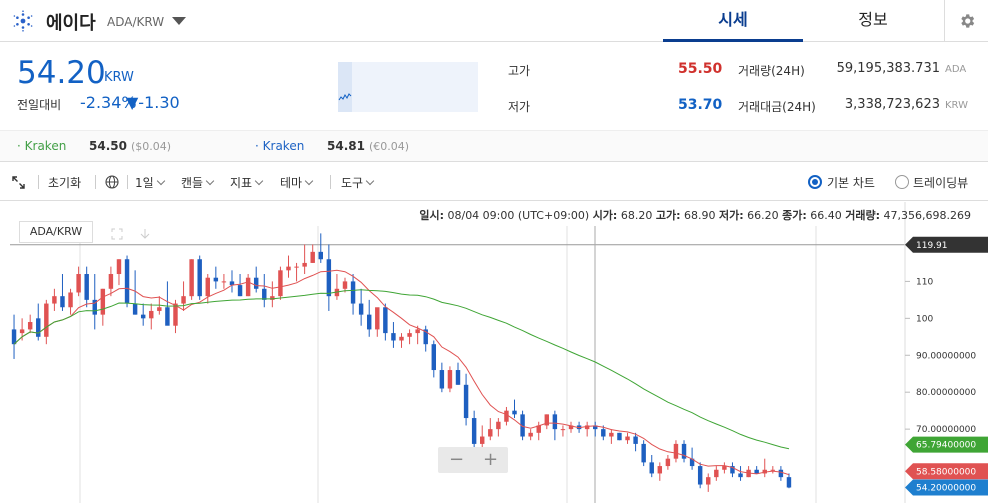 The height and width of the screenshot is (503, 988). What do you see at coordinates (956, 105) in the screenshot?
I see `amount-unit: KRW` at bounding box center [956, 105].